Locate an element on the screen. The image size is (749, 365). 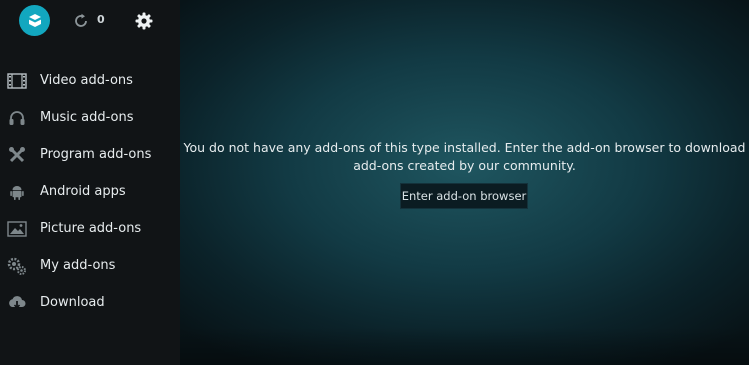
sidebar-item-label: Android apps is located at coordinates (83, 191).